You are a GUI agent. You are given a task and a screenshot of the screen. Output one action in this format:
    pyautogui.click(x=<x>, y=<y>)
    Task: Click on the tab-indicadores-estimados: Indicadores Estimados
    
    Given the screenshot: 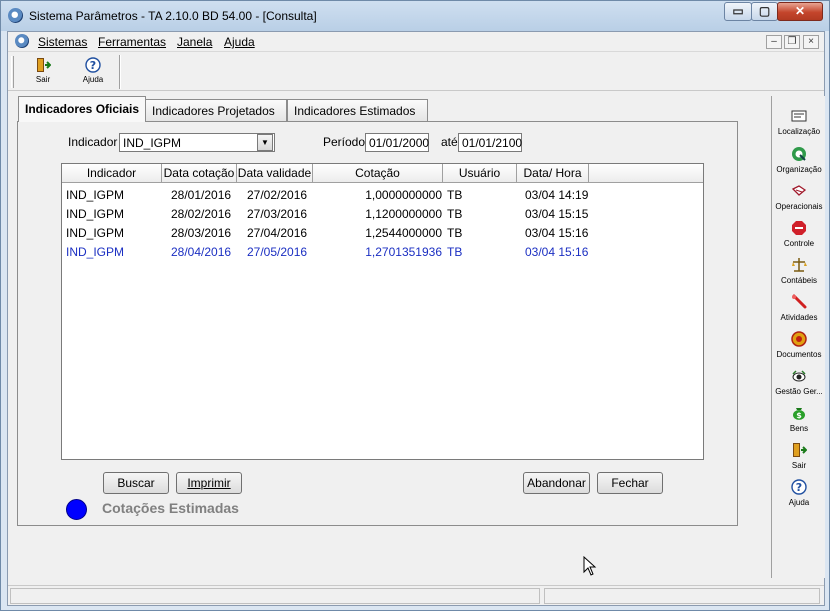 What is the action you would take?
    pyautogui.click(x=357, y=110)
    